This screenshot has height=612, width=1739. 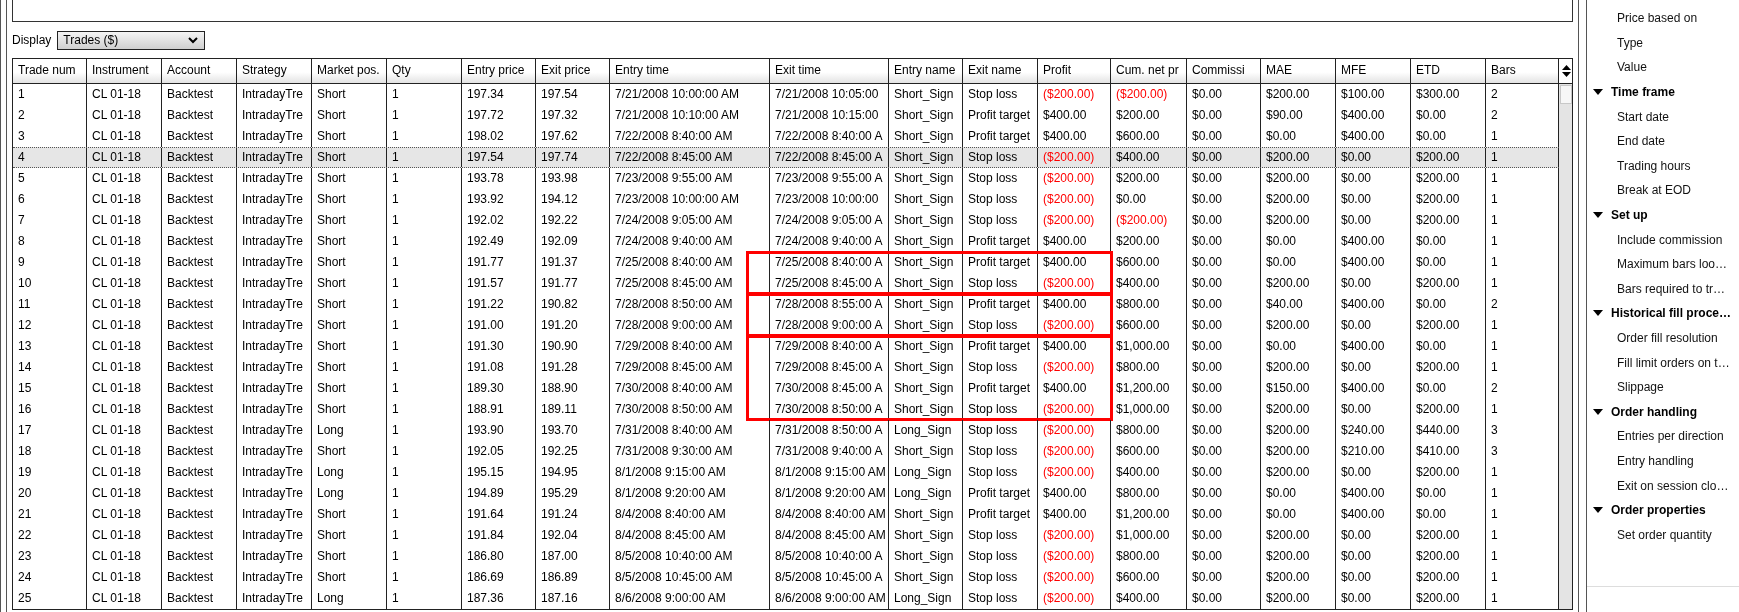 I want to click on table-row: 11 CL 01-18 Backtest IntradayTre Short 1 191.22 190.82 7/28/2008 8:50:00 AM 7/28/2008 8:55:00 A Short_Sign Profit target $400.00 $800.00 $0.00 $40.00 $400.00 $0.00 2, so click(x=786, y=304).